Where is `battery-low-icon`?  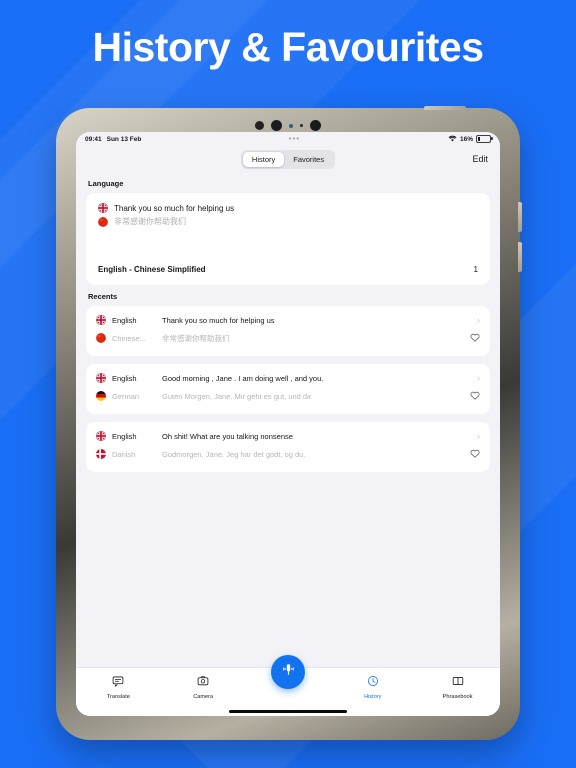
battery-low-icon is located at coordinates (484, 139).